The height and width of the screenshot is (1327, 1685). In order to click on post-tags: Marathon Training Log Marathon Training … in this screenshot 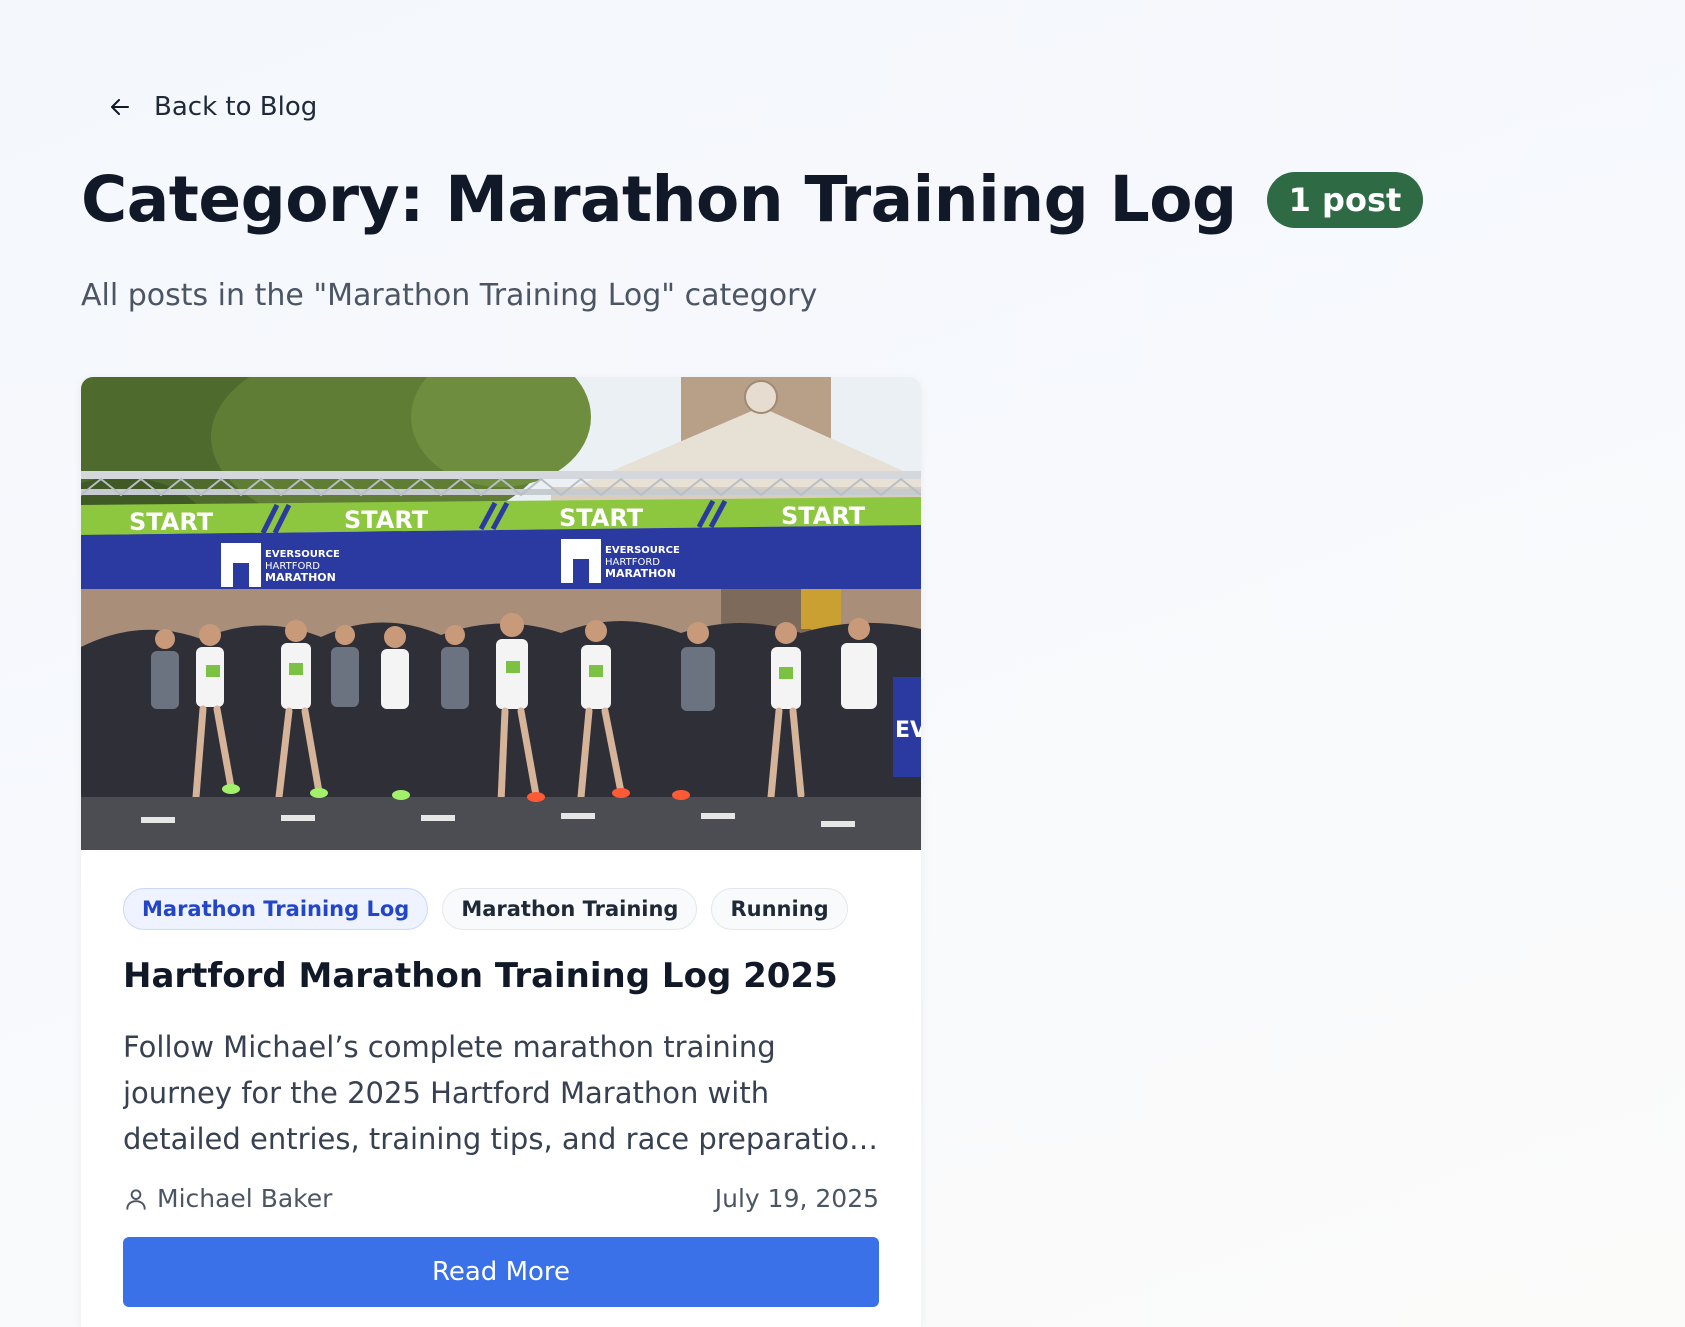, I will do `click(501, 909)`.